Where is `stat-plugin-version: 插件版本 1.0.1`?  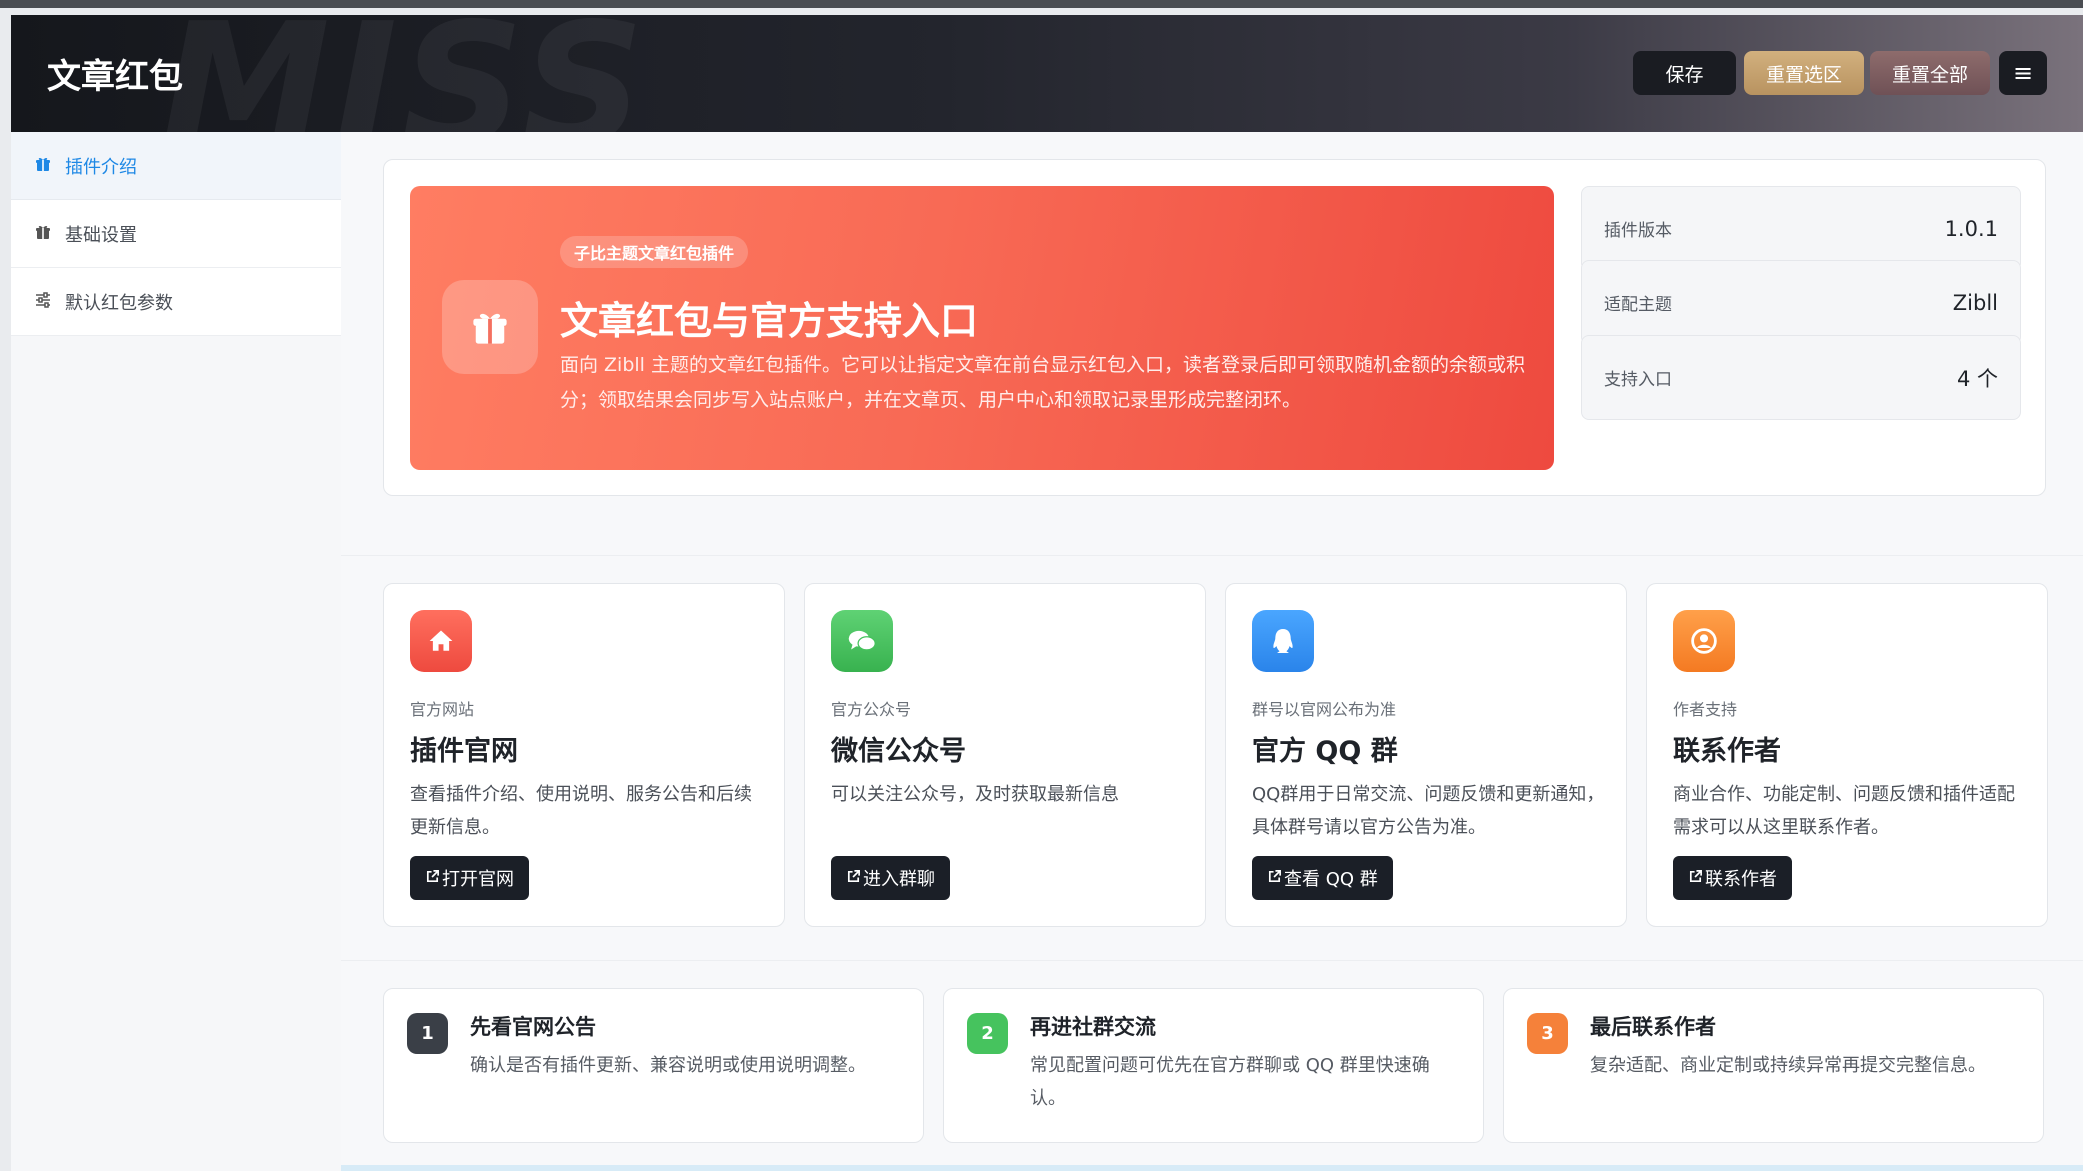 stat-plugin-version: 插件版本 1.0.1 is located at coordinates (1801, 228).